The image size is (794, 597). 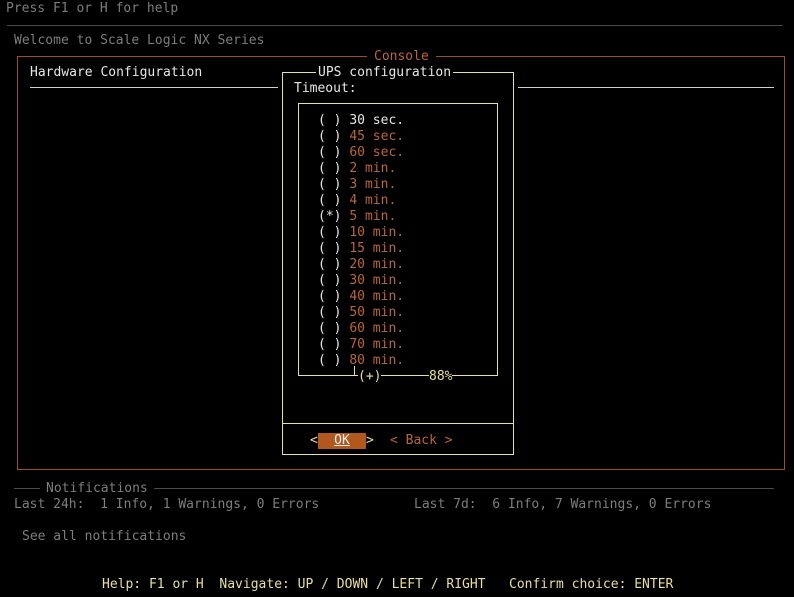 What do you see at coordinates (377, 328) in the screenshot?
I see `option-label: 60 min.` at bounding box center [377, 328].